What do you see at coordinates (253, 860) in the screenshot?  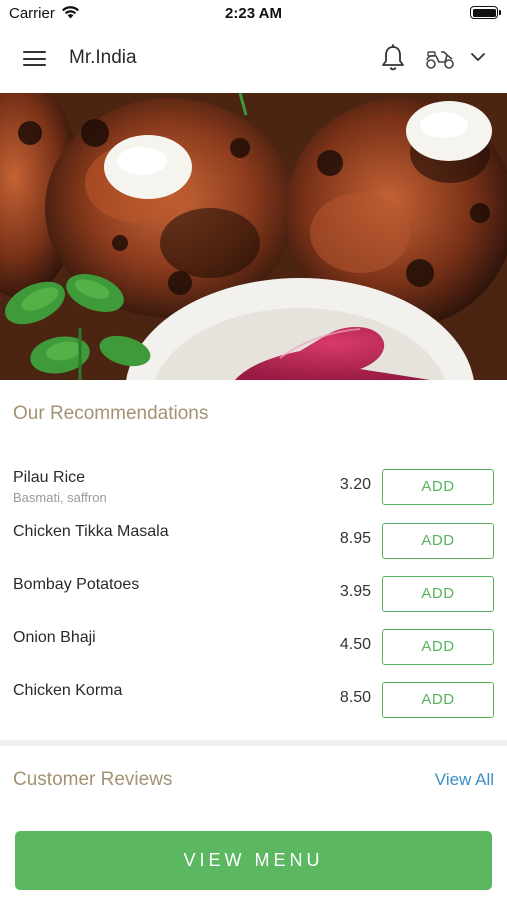 I see `view-menu-button: VIEW MENU` at bounding box center [253, 860].